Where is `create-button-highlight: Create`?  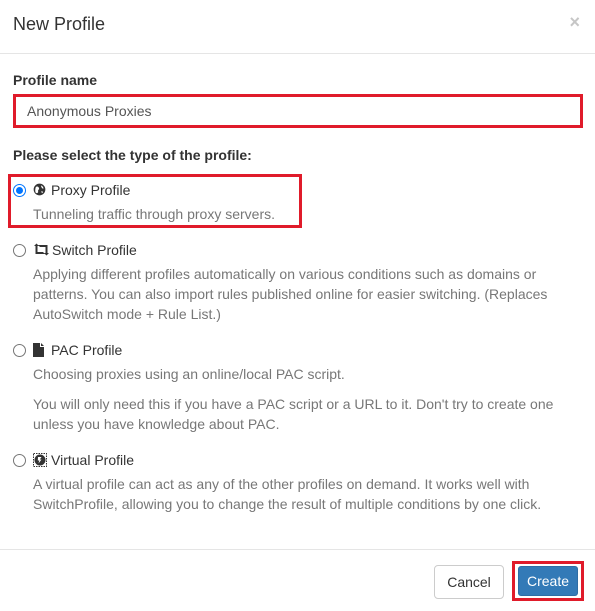 create-button-highlight: Create is located at coordinates (548, 581).